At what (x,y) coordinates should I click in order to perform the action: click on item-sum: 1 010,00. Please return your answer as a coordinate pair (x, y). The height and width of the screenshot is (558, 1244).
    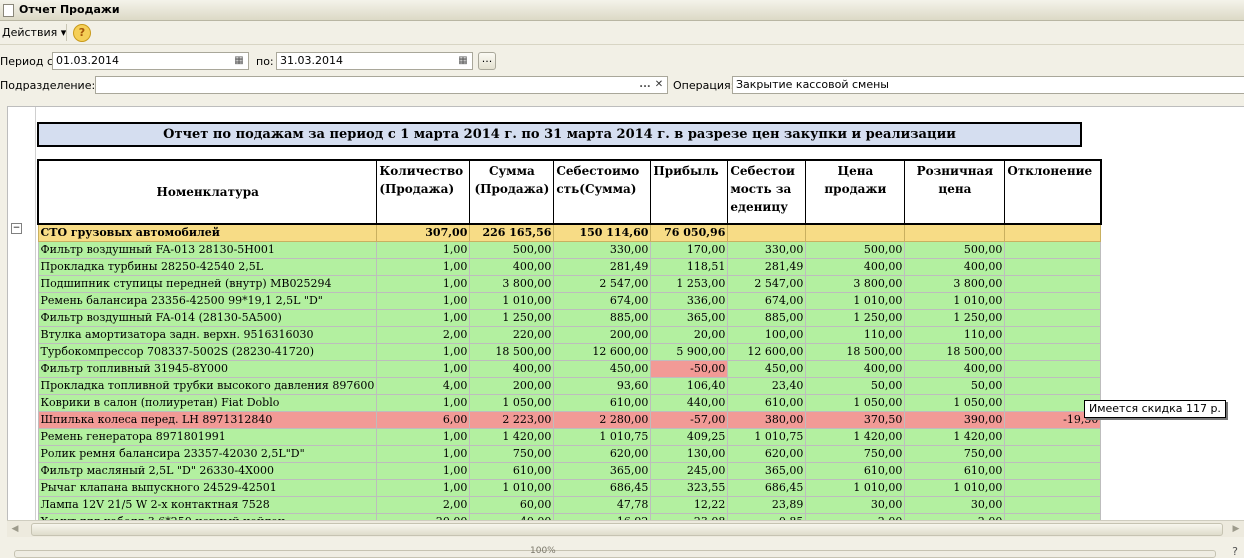
    Looking at the image, I should click on (512, 301).